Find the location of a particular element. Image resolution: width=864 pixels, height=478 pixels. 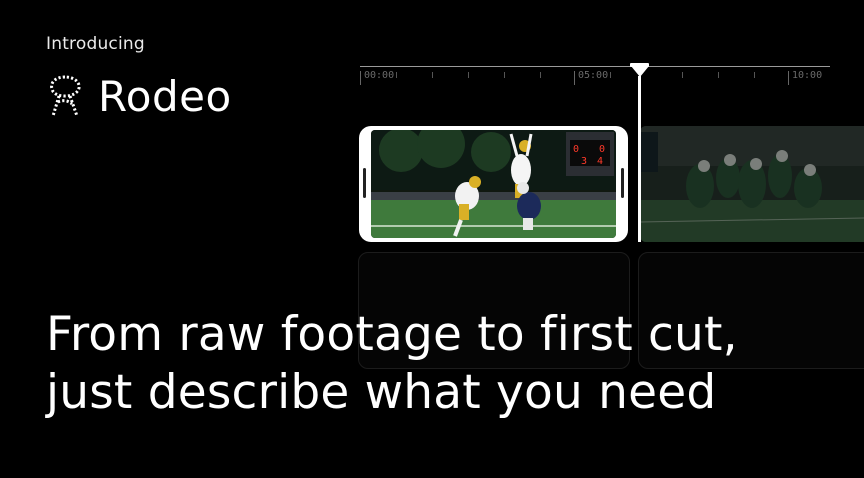

headline-line-1: From raw footage to first cut, is located at coordinates (392, 334).